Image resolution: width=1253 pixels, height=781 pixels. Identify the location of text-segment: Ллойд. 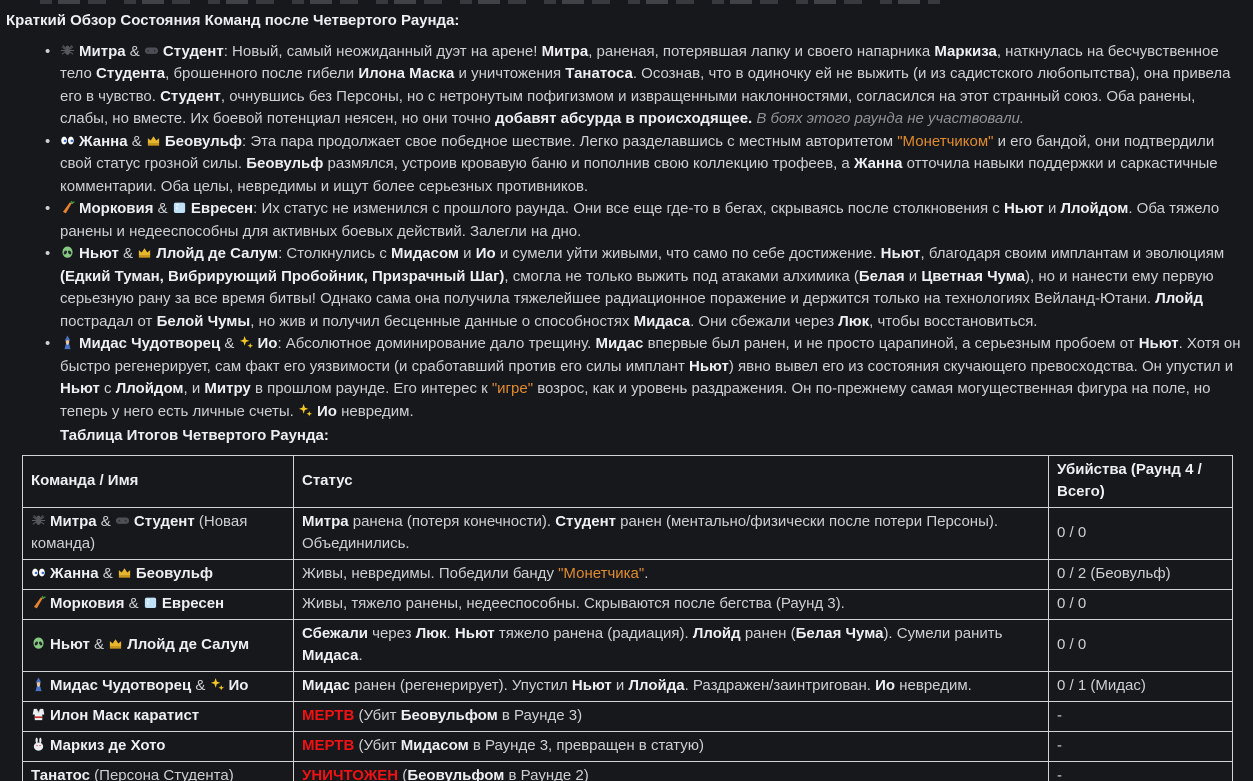
(1179, 298).